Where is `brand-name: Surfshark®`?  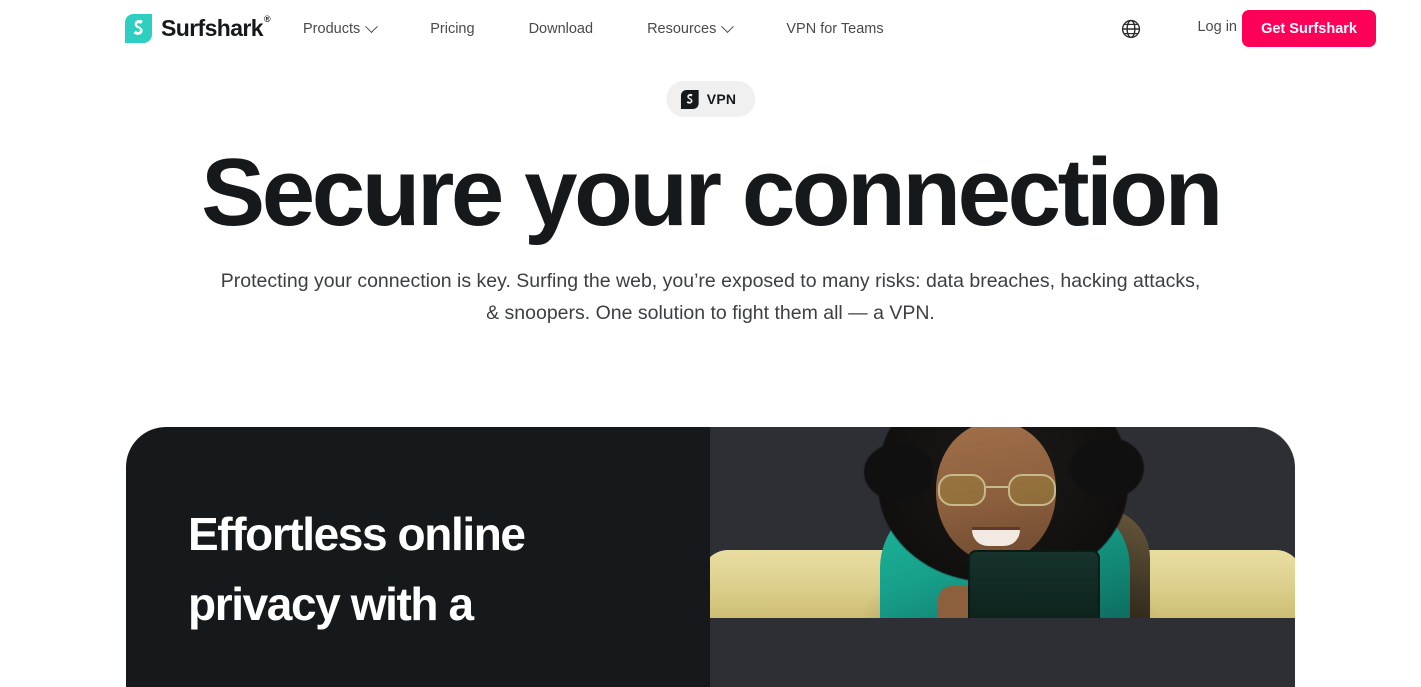
brand-name: Surfshark® is located at coordinates (216, 27).